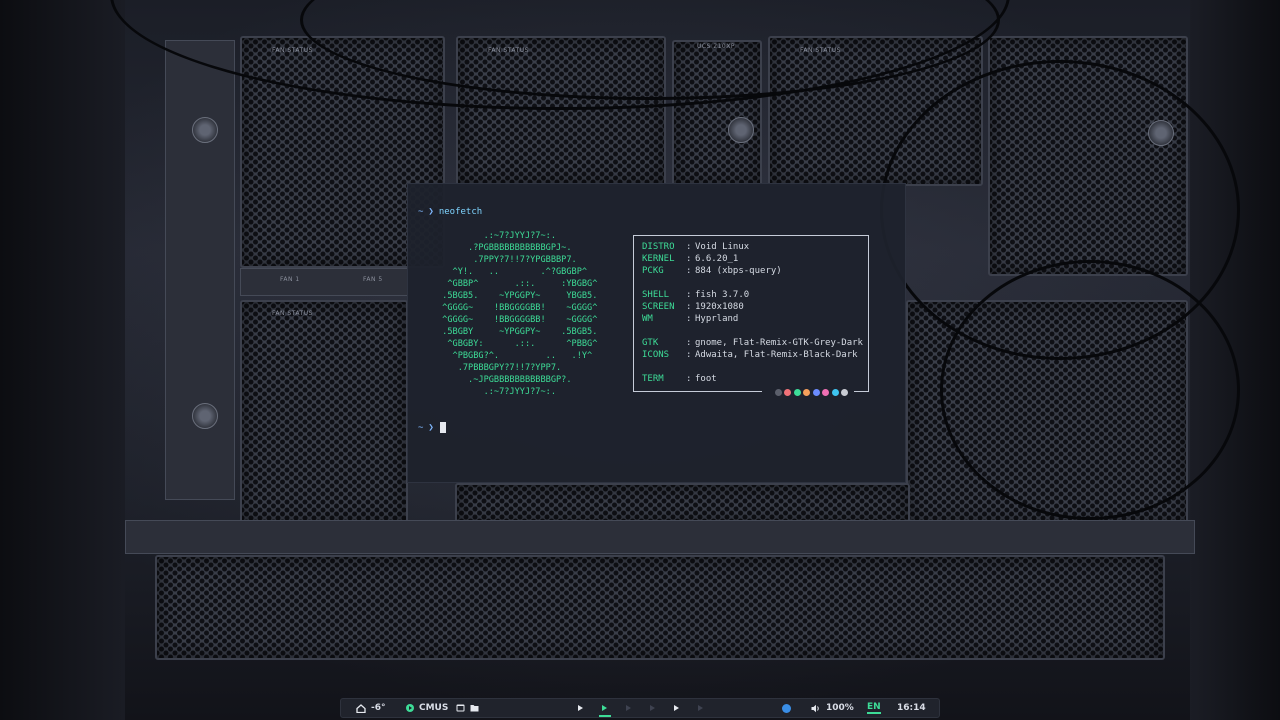 The image size is (1280, 720). I want to click on workspace-6-icon, so click(701, 708).